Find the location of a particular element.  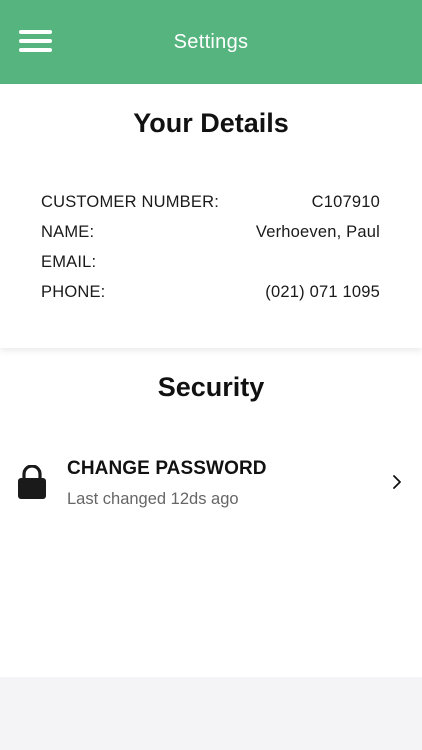

detail-value: C107910 is located at coordinates (345, 202).